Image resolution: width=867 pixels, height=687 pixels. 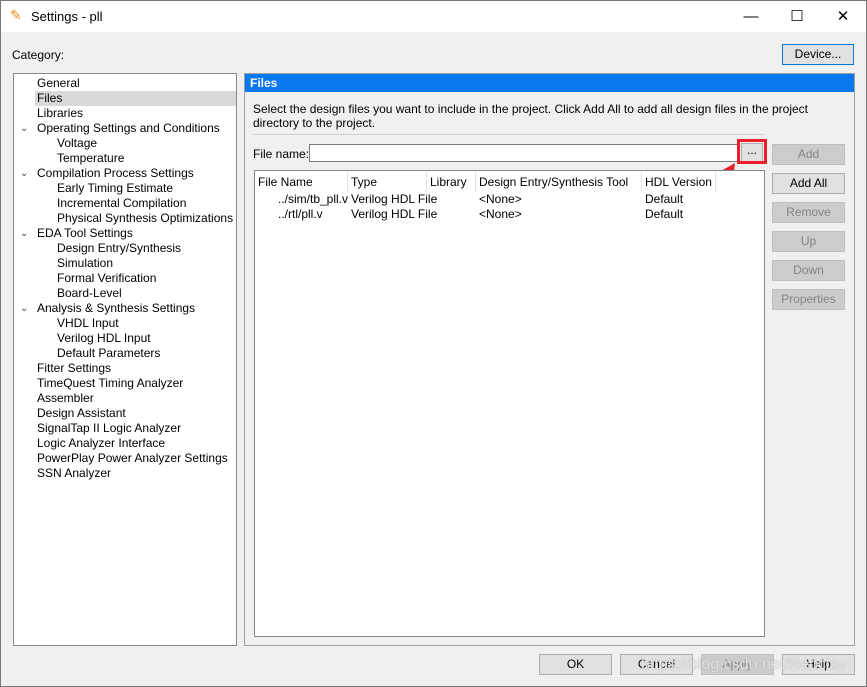 I want to click on tree-item-label: SSN Analyzer, so click(x=74, y=473).